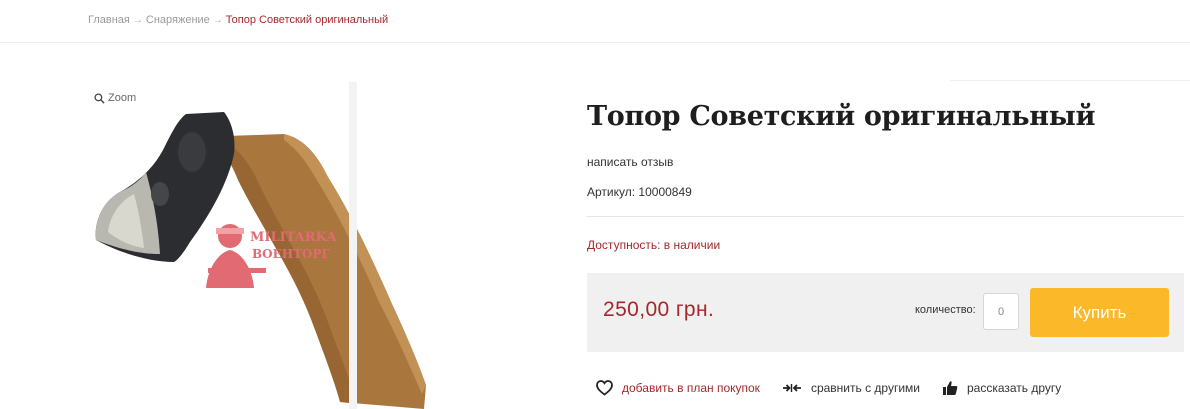  Describe the element at coordinates (950, 388) in the screenshot. I see `thumbs-up-icon` at that location.